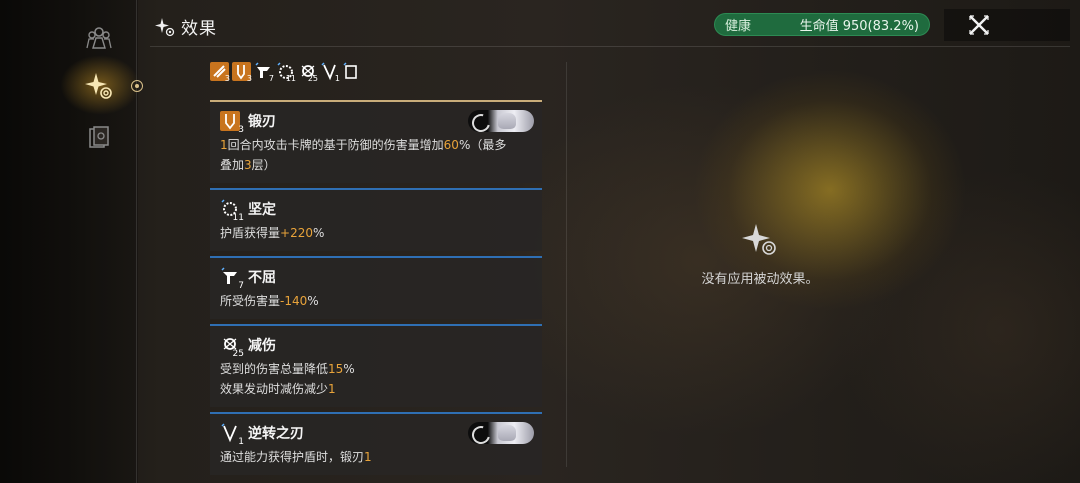 This screenshot has width=1080, height=483. Describe the element at coordinates (337, 78) in the screenshot. I see `buff-stack-count: 1` at that location.